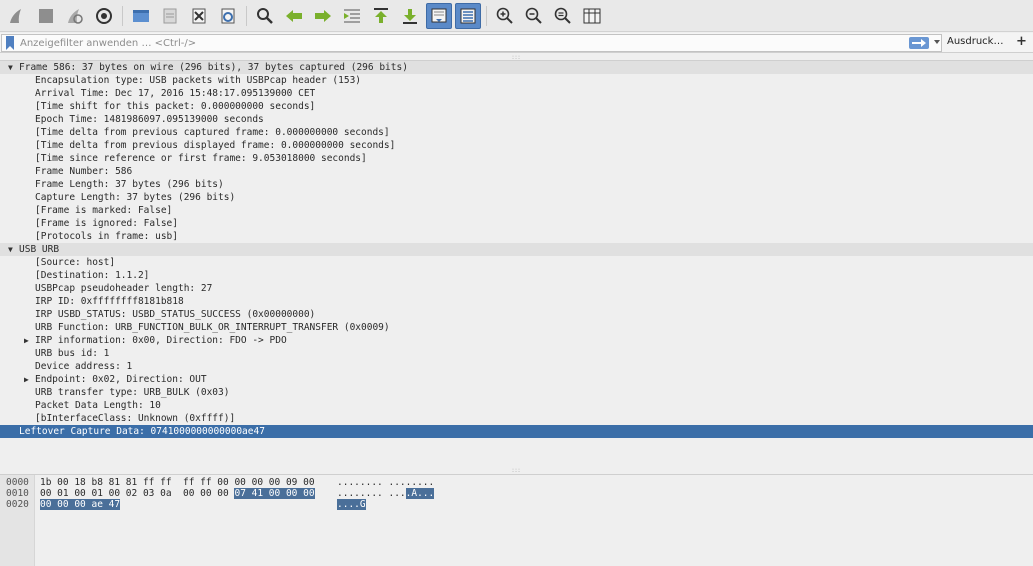  I want to click on find-icon, so click(265, 15).